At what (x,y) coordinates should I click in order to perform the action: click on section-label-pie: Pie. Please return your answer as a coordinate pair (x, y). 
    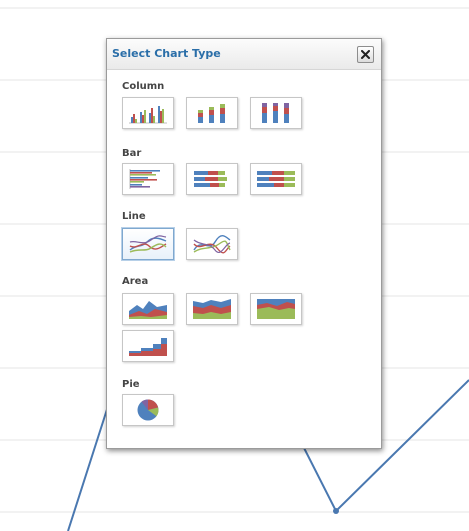
    Looking at the image, I should click on (131, 384).